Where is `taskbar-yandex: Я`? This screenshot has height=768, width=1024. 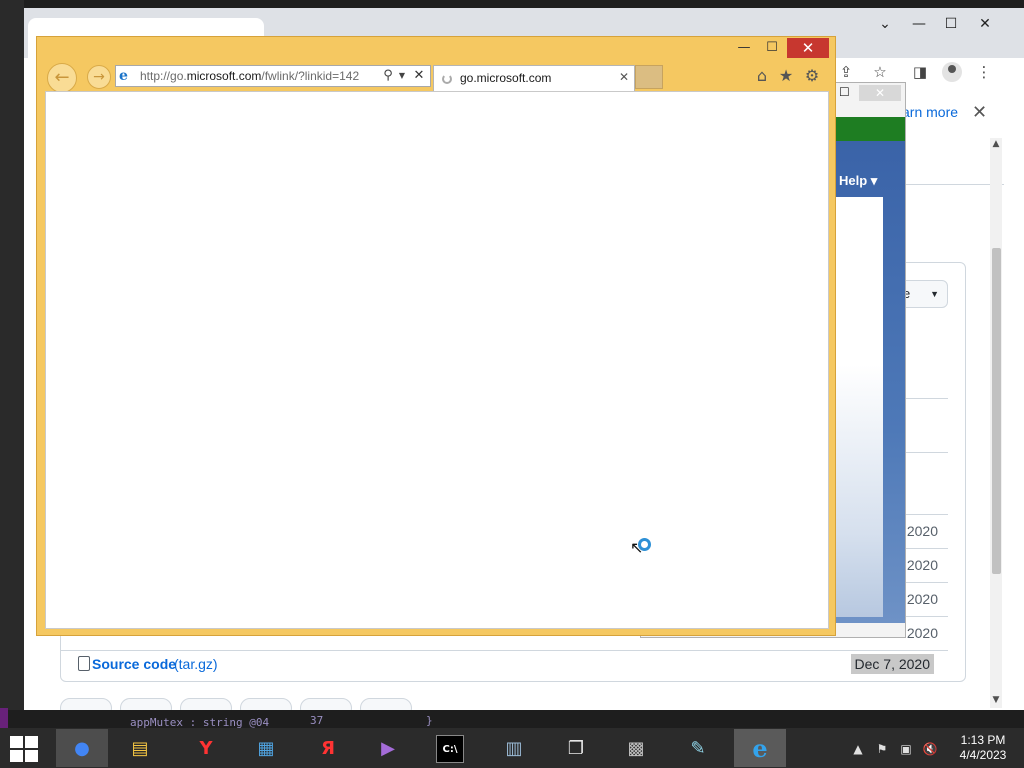
taskbar-yandex: Я is located at coordinates (328, 748).